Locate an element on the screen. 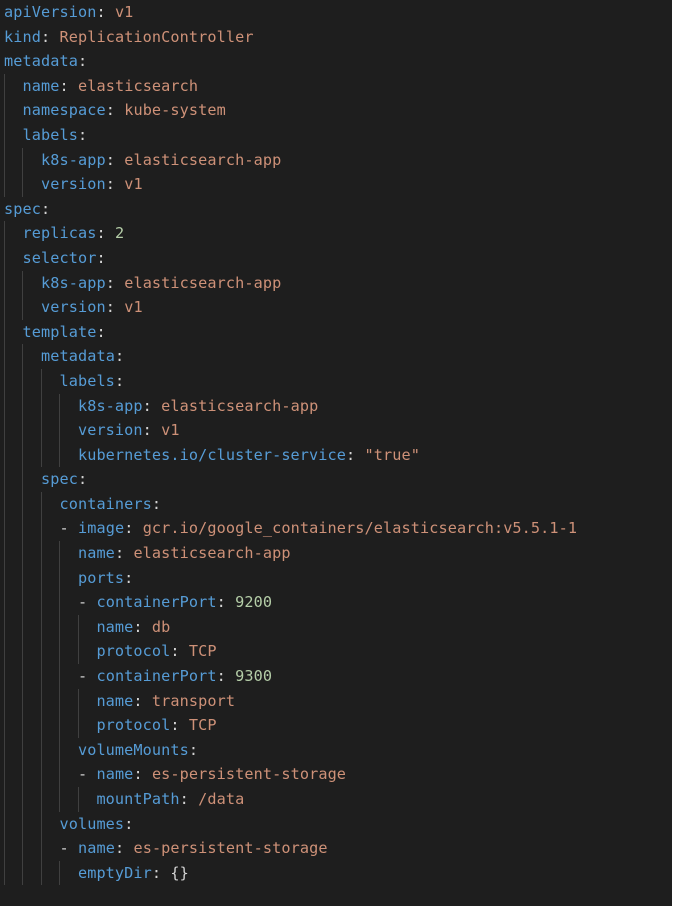 This screenshot has width=675, height=910. yaml-value: kube-system is located at coordinates (175, 110).